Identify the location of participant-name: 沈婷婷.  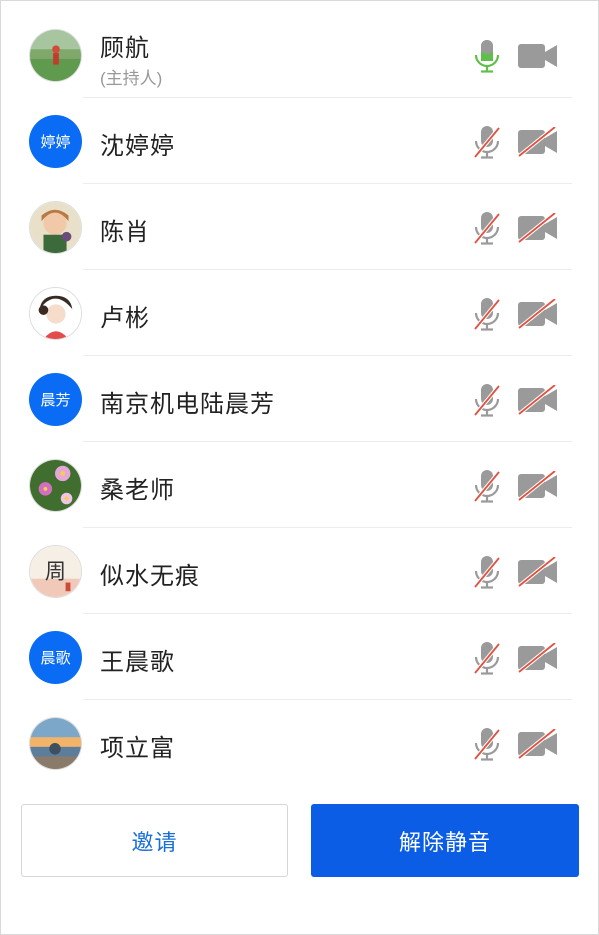
(137, 146).